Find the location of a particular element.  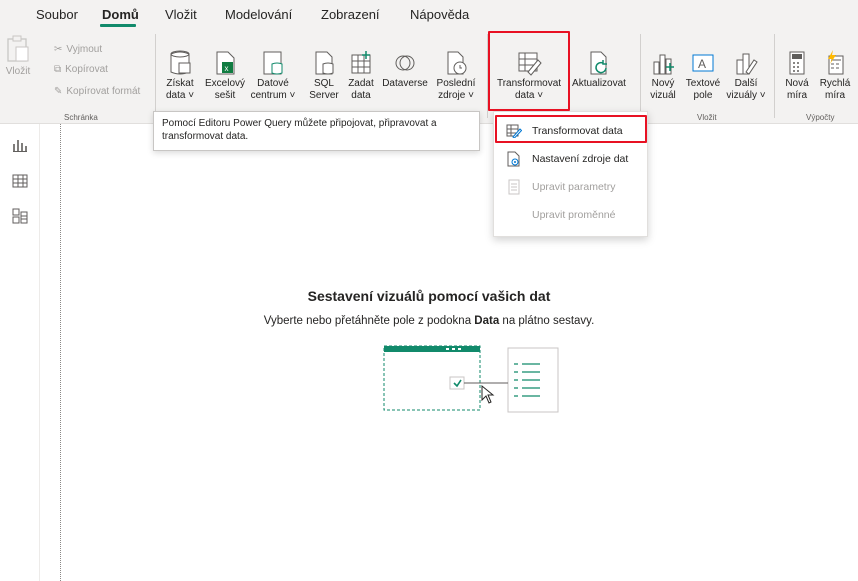

new-measure-label-1: Nová is located at coordinates (797, 83).